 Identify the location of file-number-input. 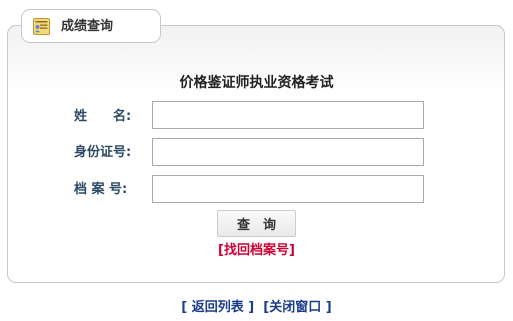
(288, 189).